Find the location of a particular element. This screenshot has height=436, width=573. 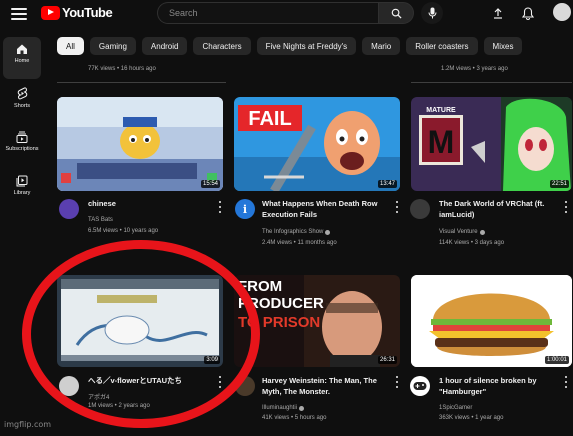

video-thumbnail: M MATURE 22:51 is located at coordinates (491, 144).